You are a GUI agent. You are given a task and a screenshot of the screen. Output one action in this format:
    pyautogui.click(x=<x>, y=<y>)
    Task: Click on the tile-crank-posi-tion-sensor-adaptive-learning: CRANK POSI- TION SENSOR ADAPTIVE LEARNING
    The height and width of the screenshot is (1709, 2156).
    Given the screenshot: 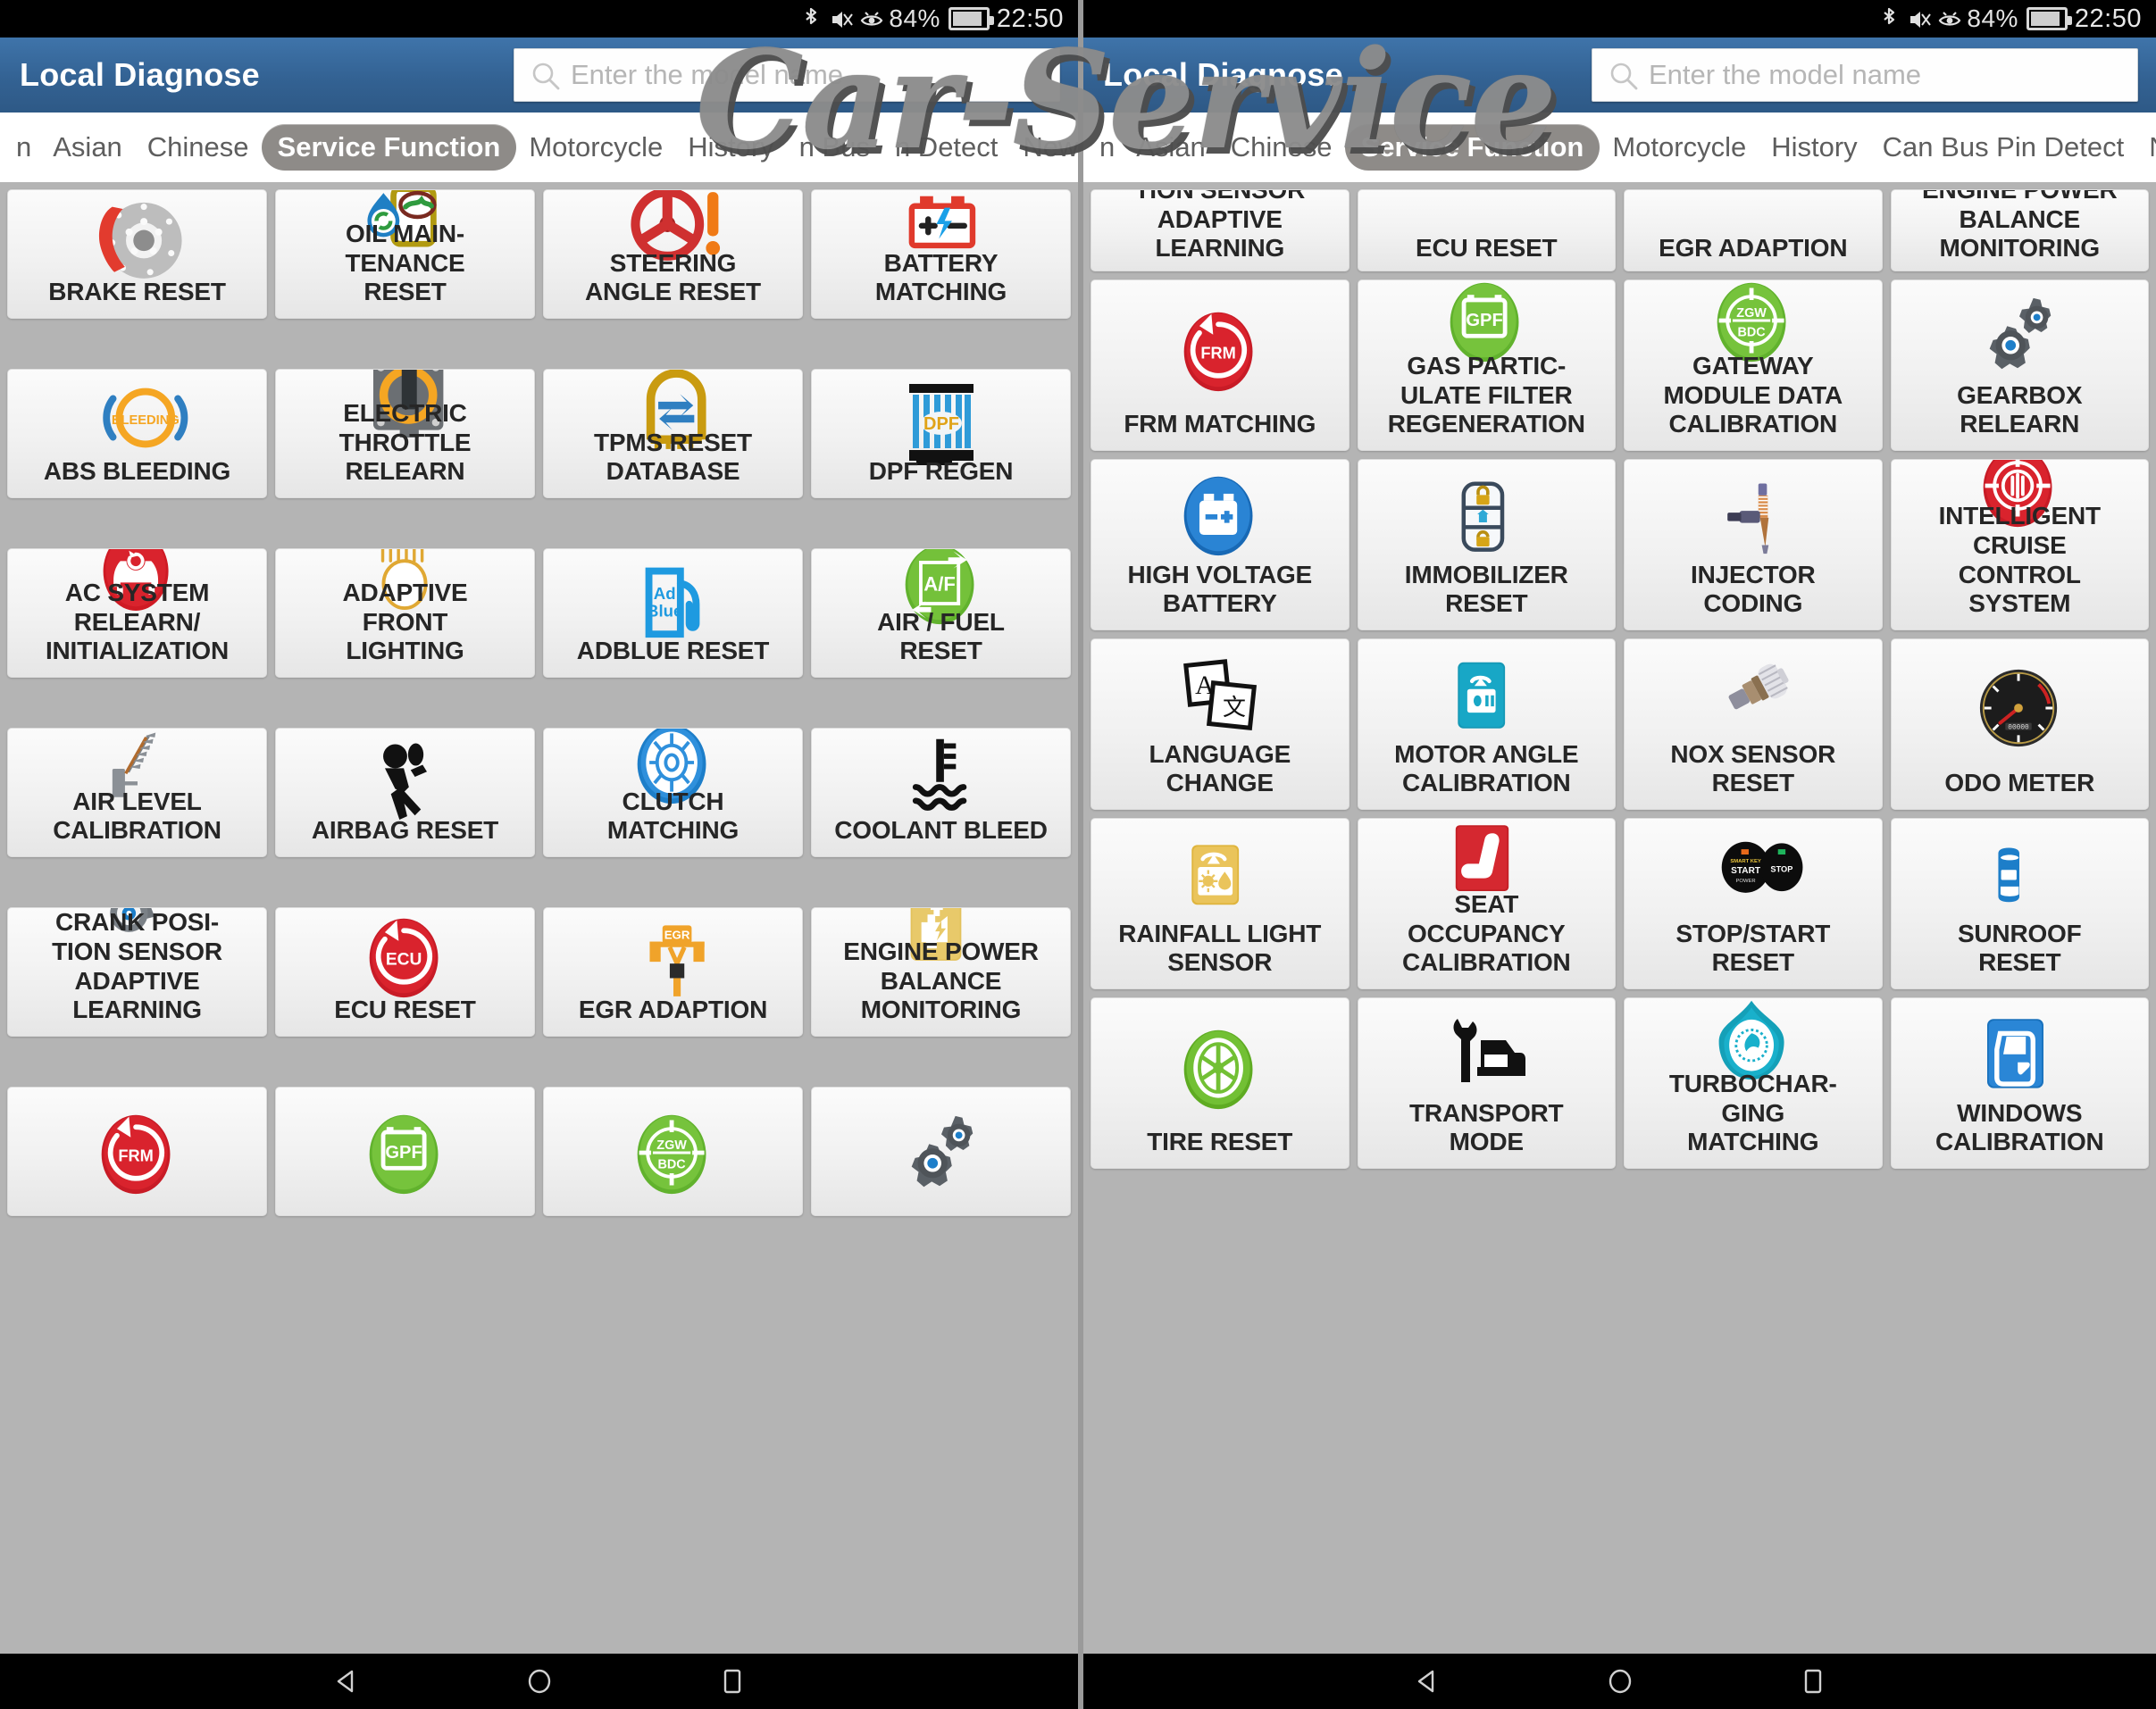 What is the action you would take?
    pyautogui.click(x=137, y=972)
    